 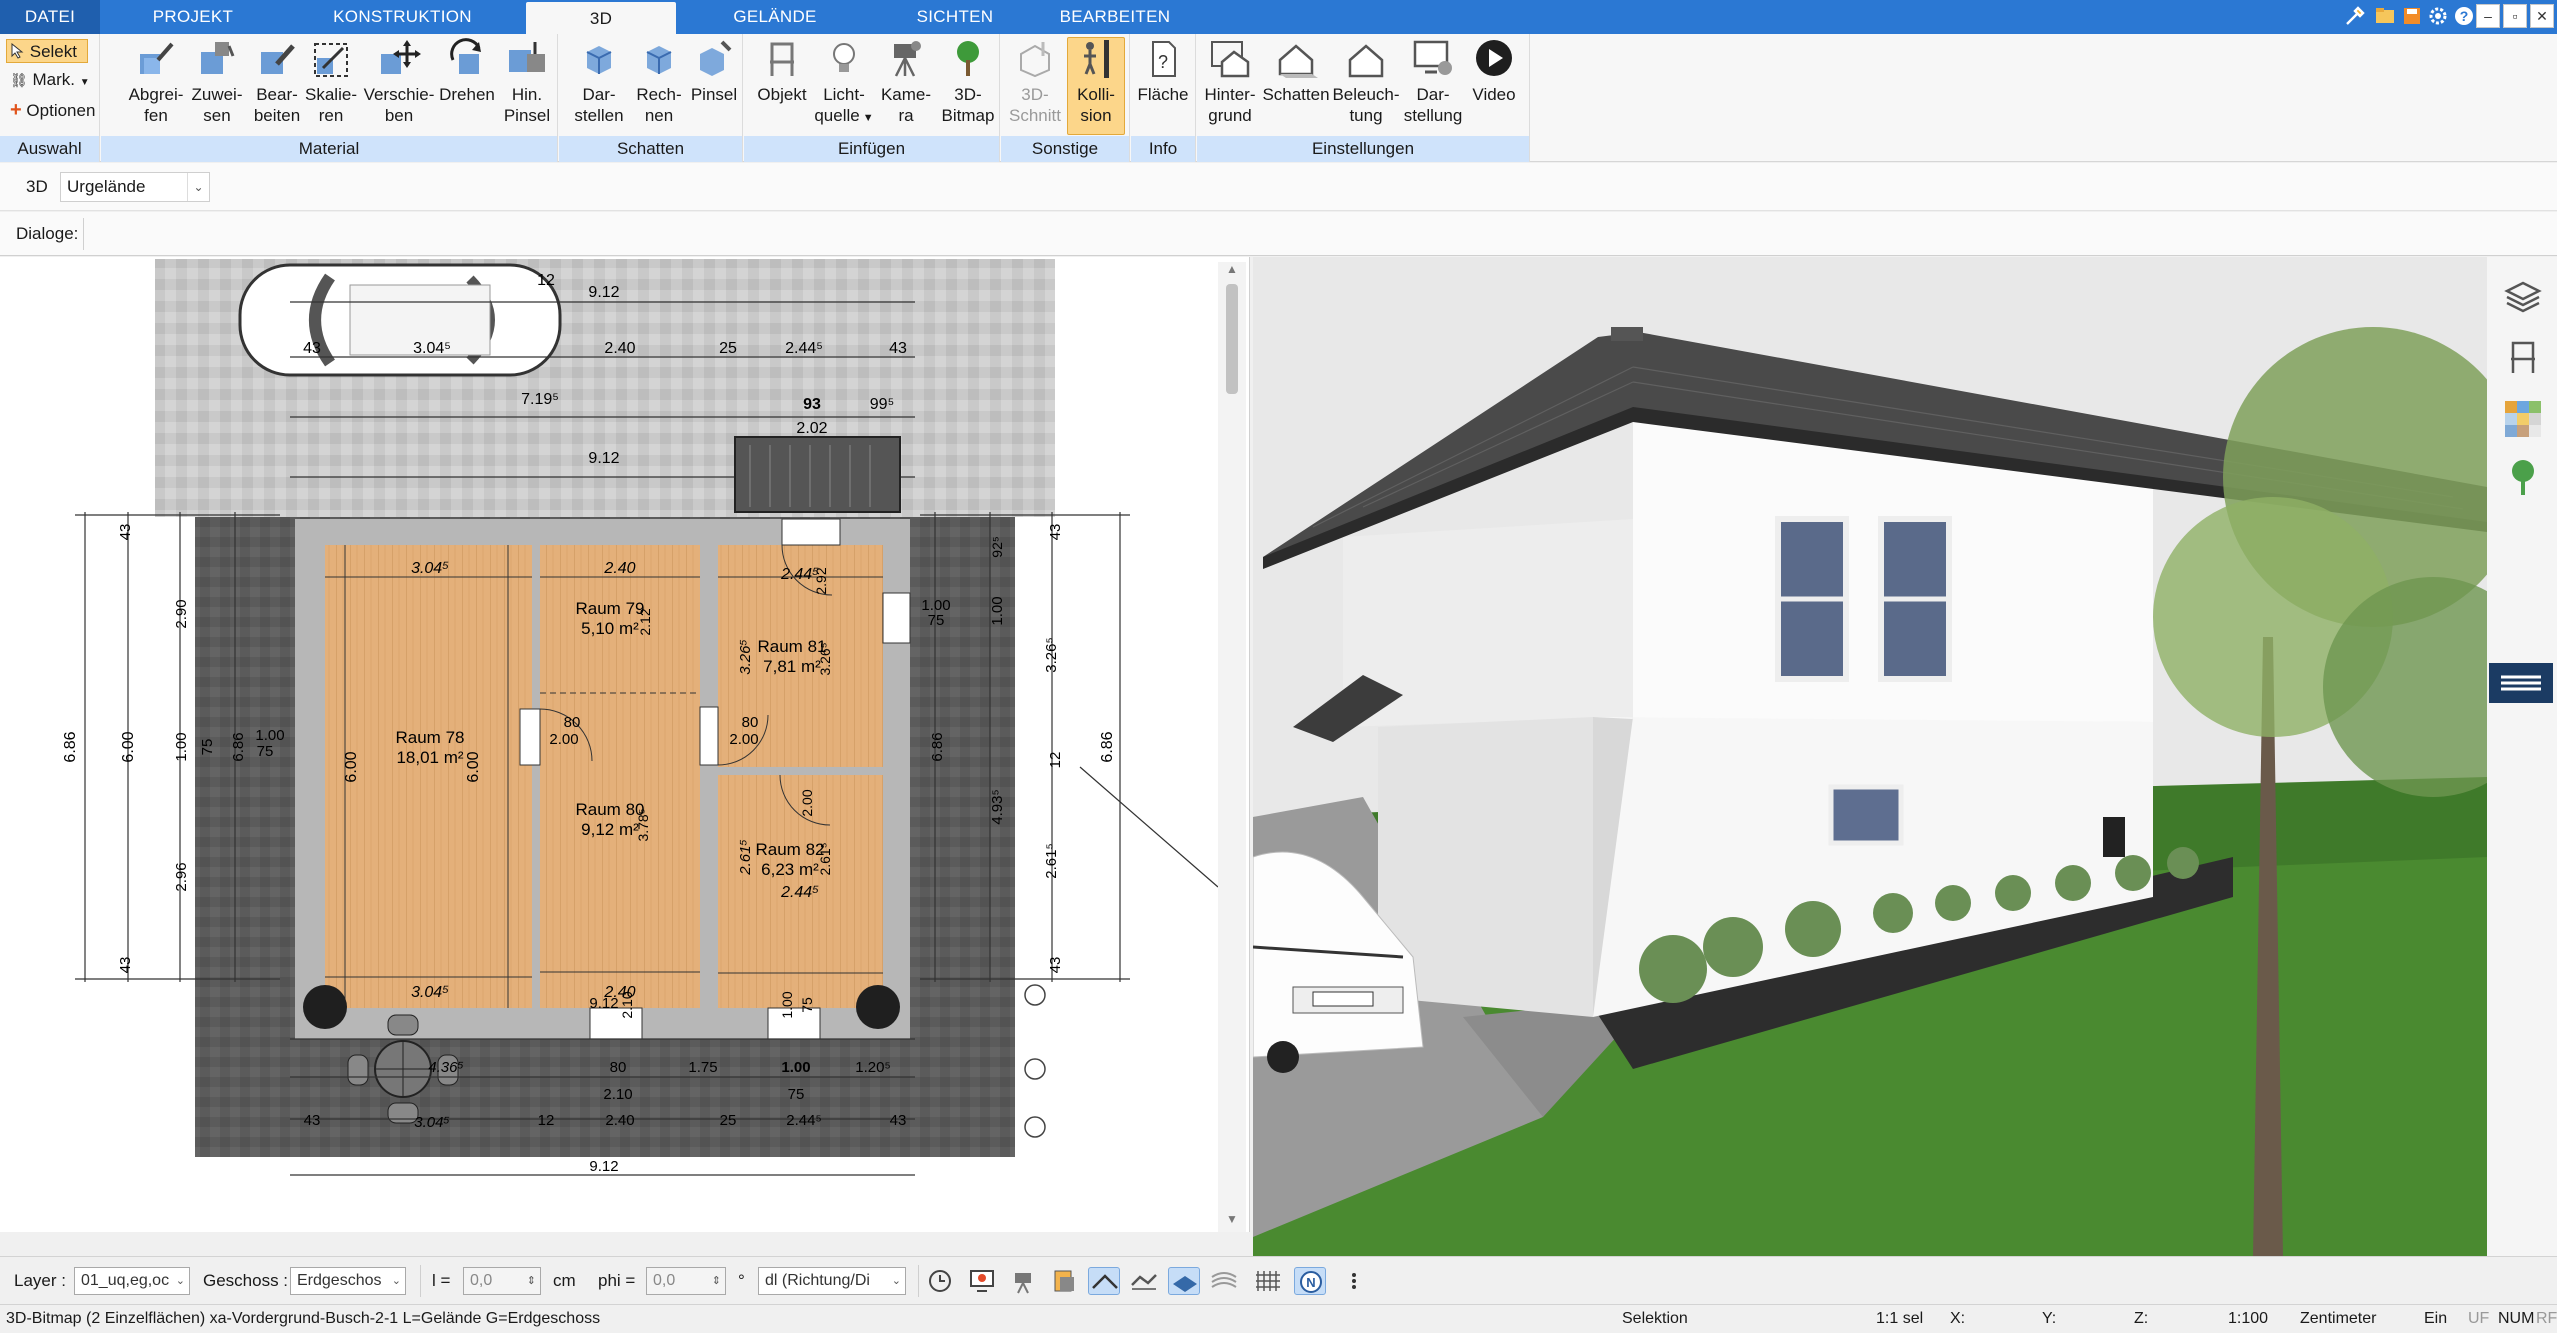 What do you see at coordinates (1035, 82) in the screenshot?
I see `3d-schnitt-button: 3D- Schnitt` at bounding box center [1035, 82].